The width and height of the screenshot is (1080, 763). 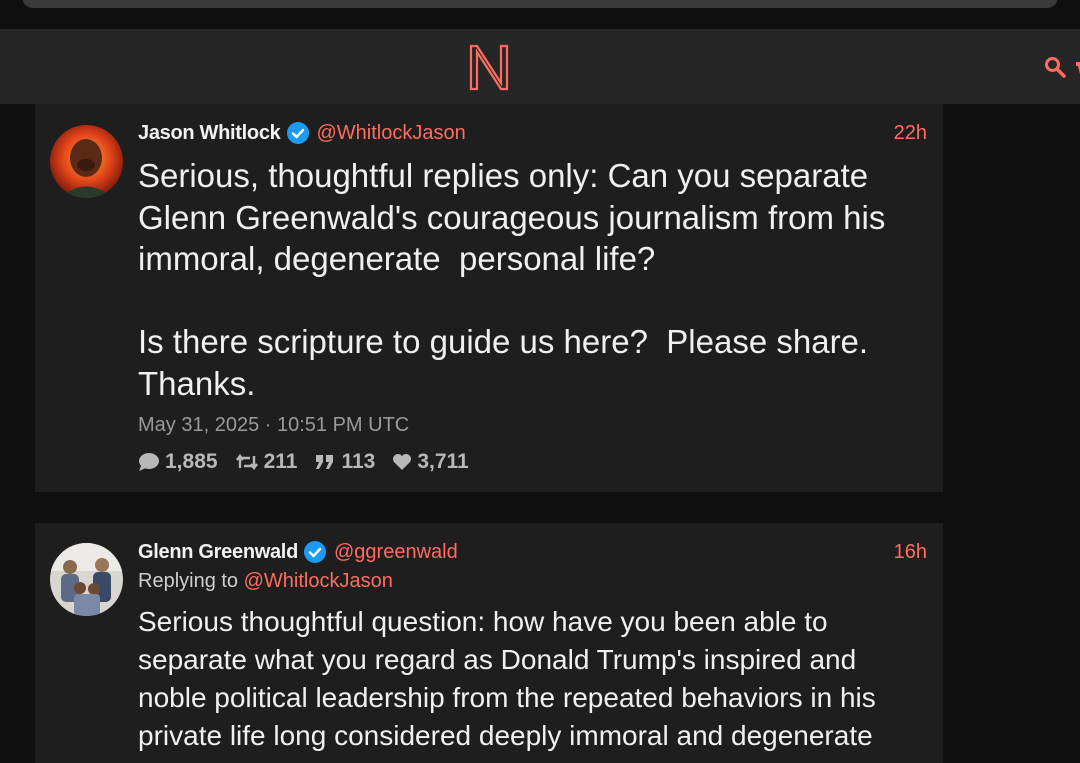 I want to click on quotes-stat: 113, so click(x=344, y=462).